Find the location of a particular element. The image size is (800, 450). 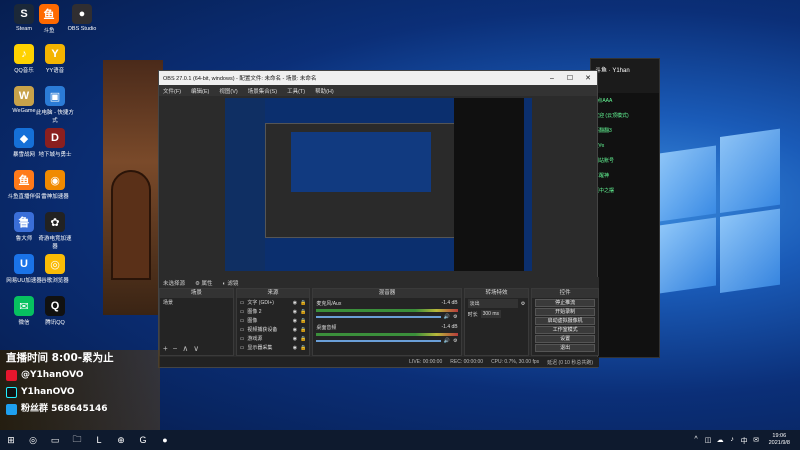

qq-icon is located at coordinates (11, 409).